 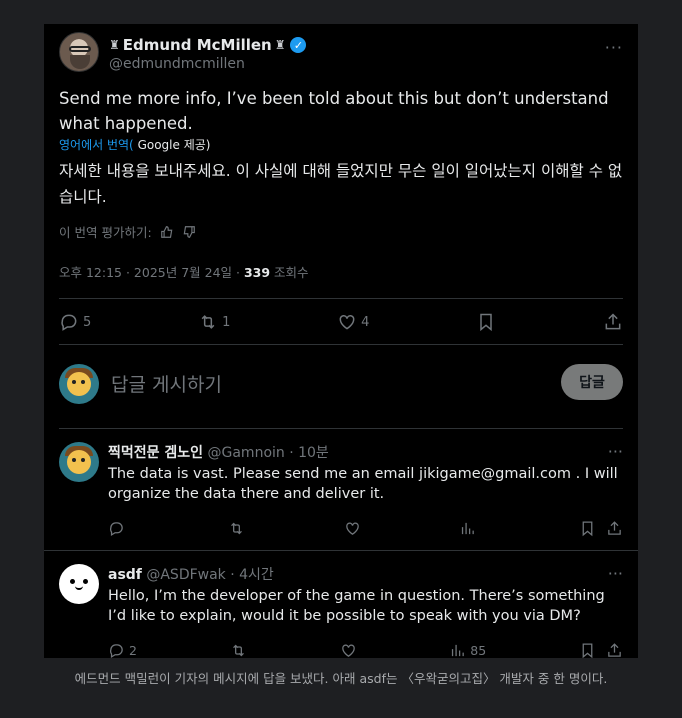 I want to click on reply-actions, so click(x=365, y=528).